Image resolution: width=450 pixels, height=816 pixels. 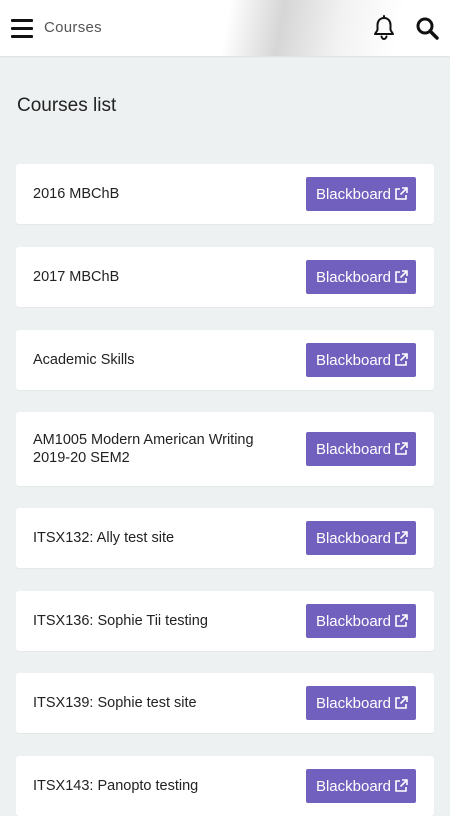 What do you see at coordinates (225, 703) in the screenshot?
I see `course-card: ITSX139: Sophie test site Blackboard` at bounding box center [225, 703].